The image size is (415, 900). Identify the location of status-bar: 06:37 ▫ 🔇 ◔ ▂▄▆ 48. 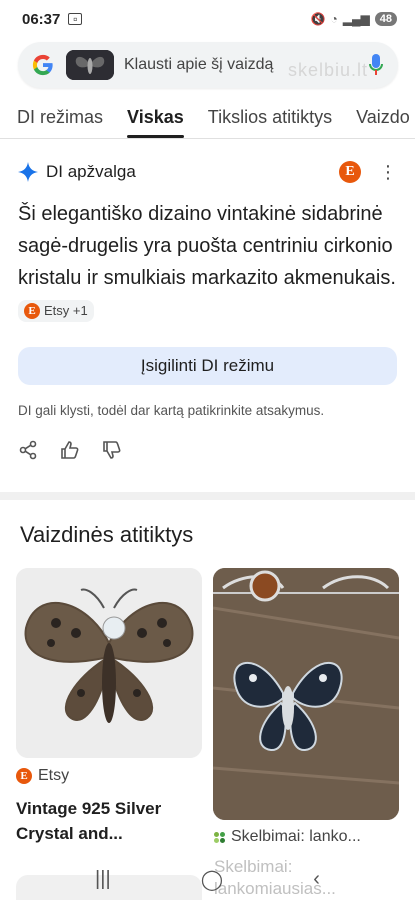
(207, 19).